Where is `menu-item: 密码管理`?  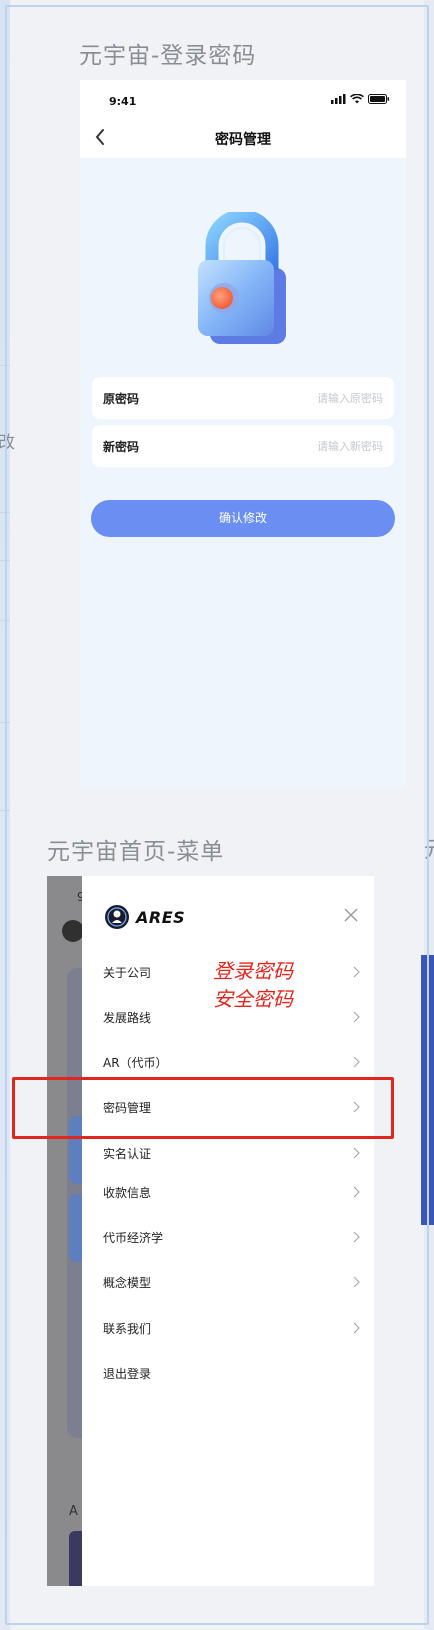 menu-item: 密码管理 is located at coordinates (231, 1108).